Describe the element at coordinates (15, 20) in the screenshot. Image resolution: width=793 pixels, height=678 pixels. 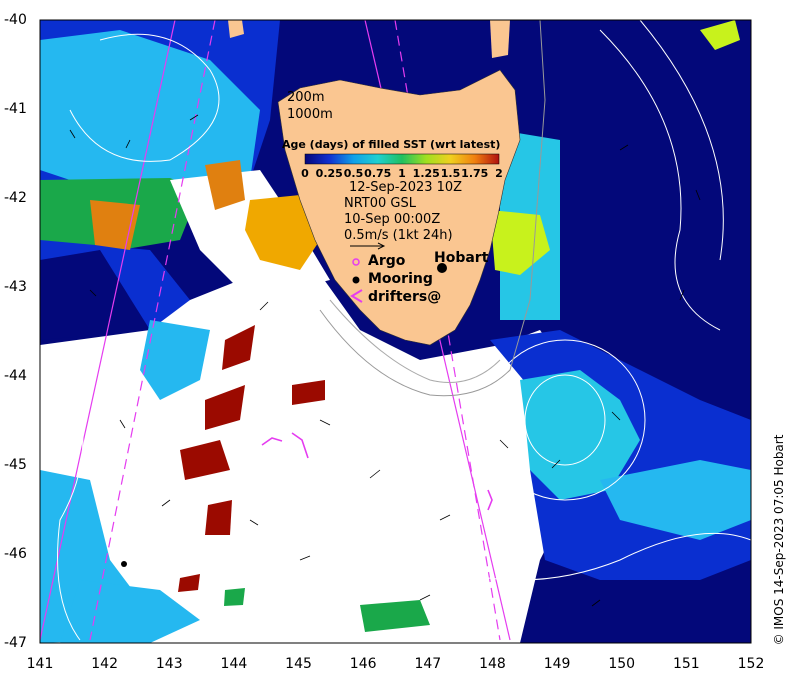
I see `y-tick-label: -40` at that location.